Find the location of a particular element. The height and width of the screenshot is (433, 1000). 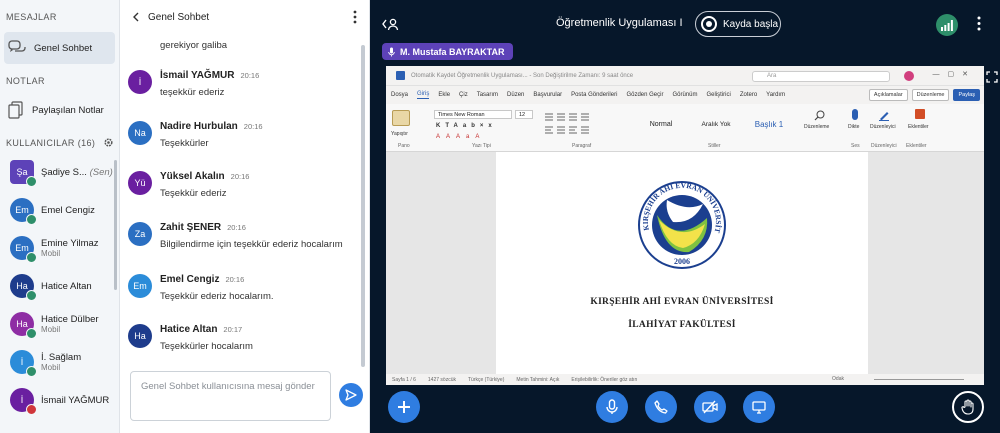

notes-icon is located at coordinates (16, 110).